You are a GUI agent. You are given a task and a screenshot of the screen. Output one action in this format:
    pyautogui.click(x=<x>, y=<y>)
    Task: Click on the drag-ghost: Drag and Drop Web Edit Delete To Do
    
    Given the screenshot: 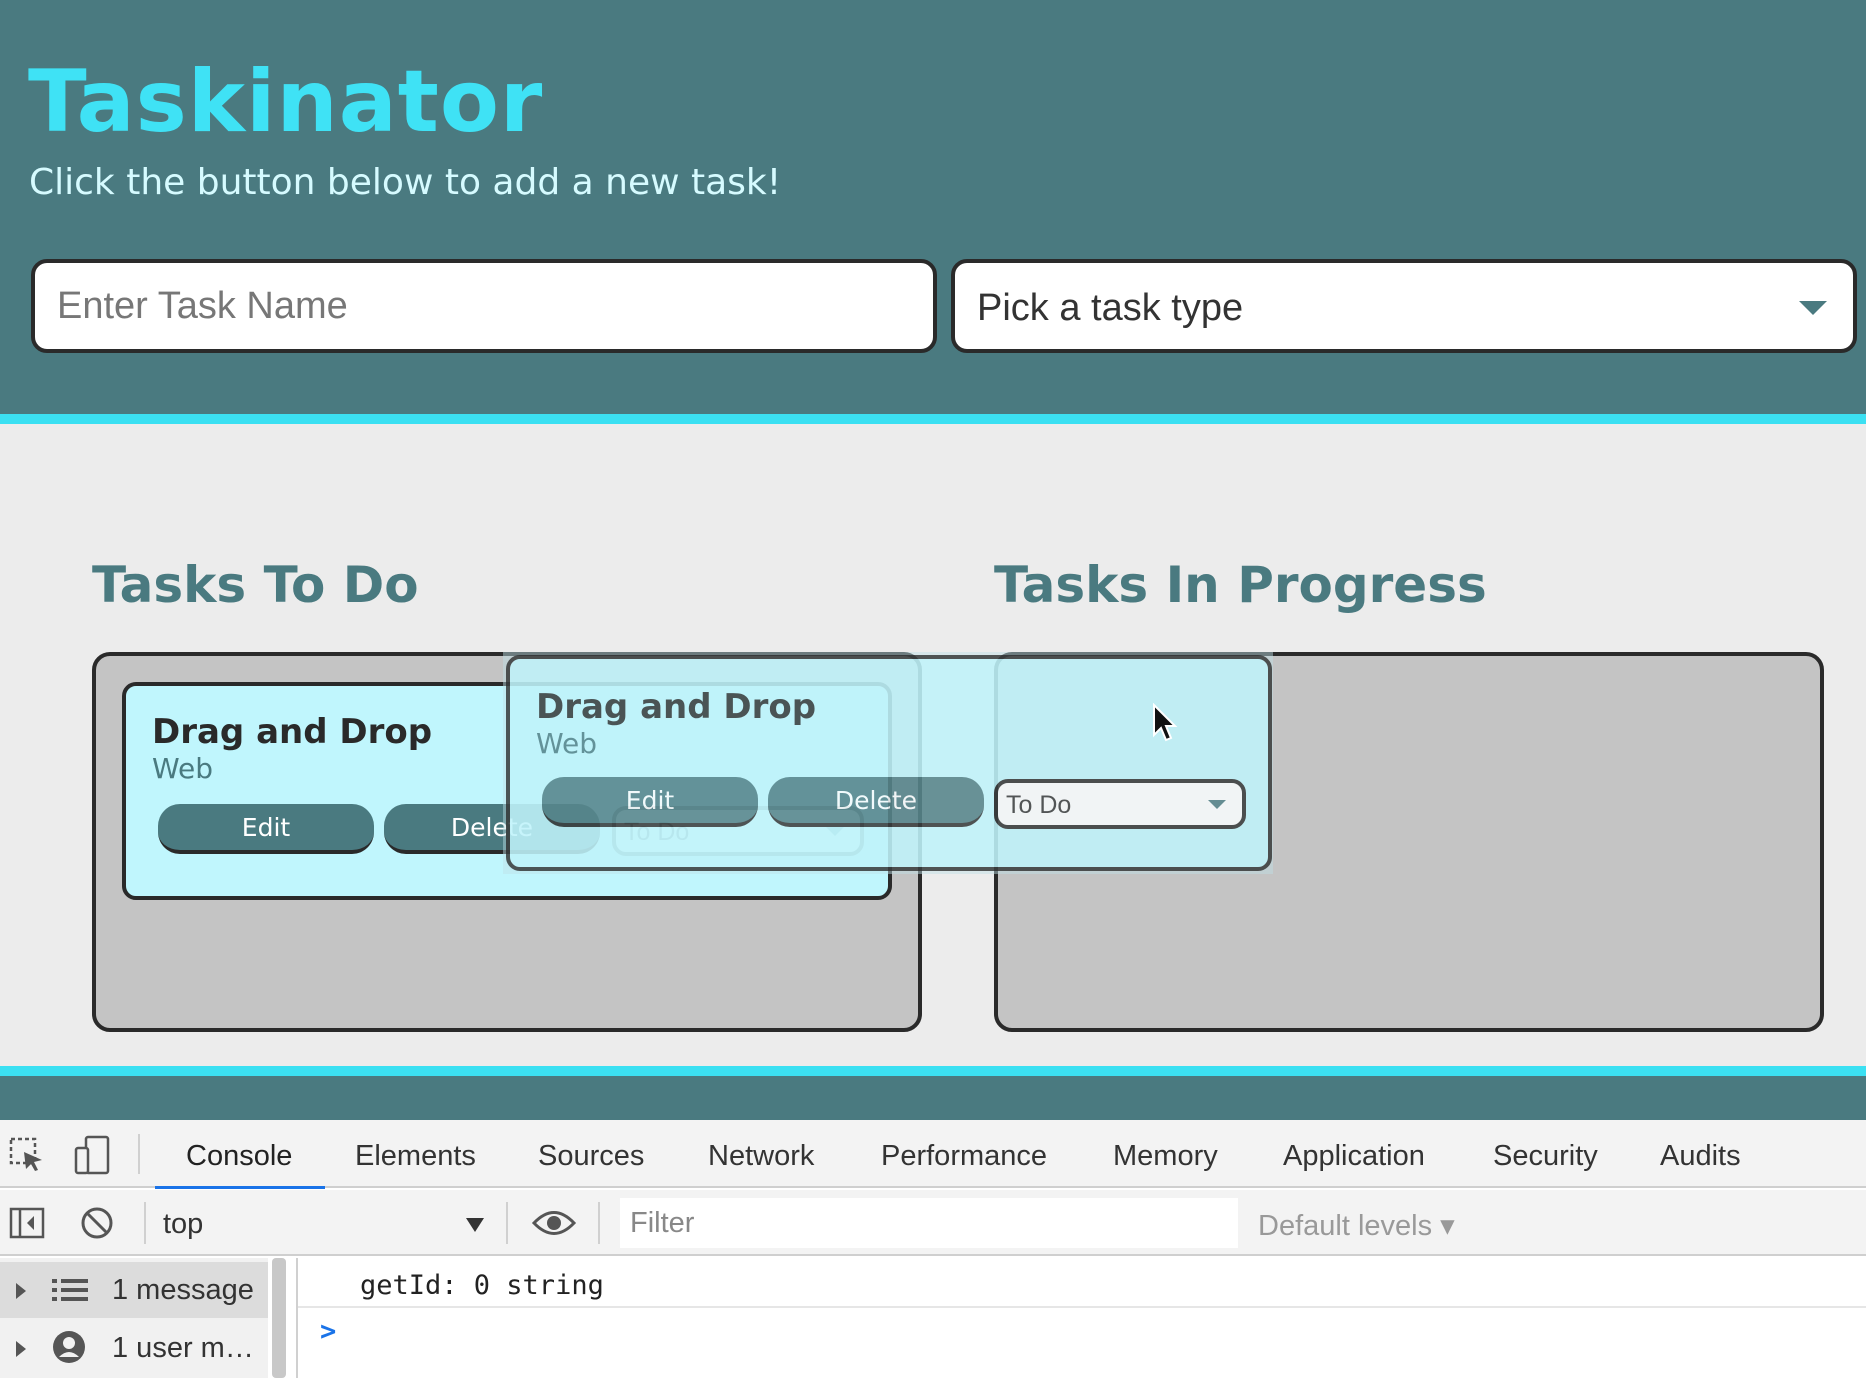 What is the action you would take?
    pyautogui.click(x=888, y=763)
    